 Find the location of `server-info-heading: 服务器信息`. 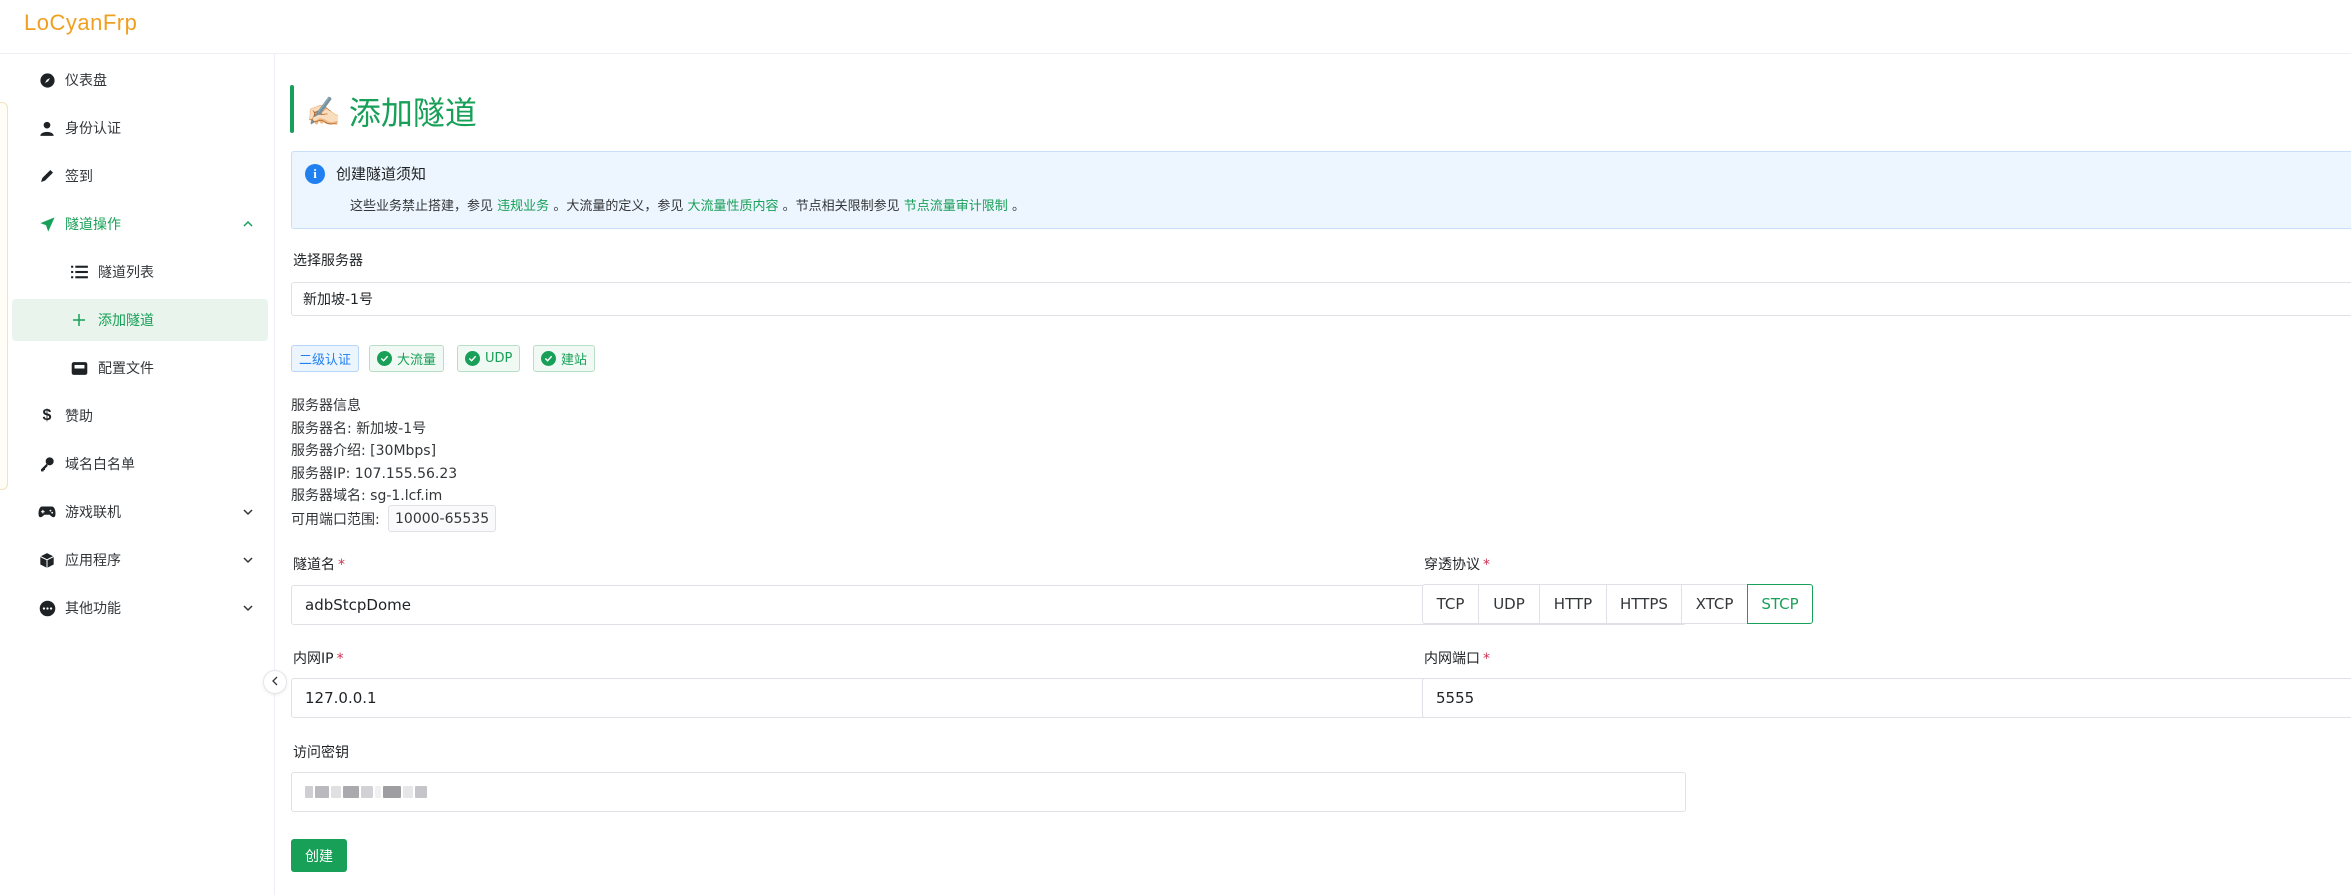

server-info-heading: 服务器信息 is located at coordinates (326, 406).